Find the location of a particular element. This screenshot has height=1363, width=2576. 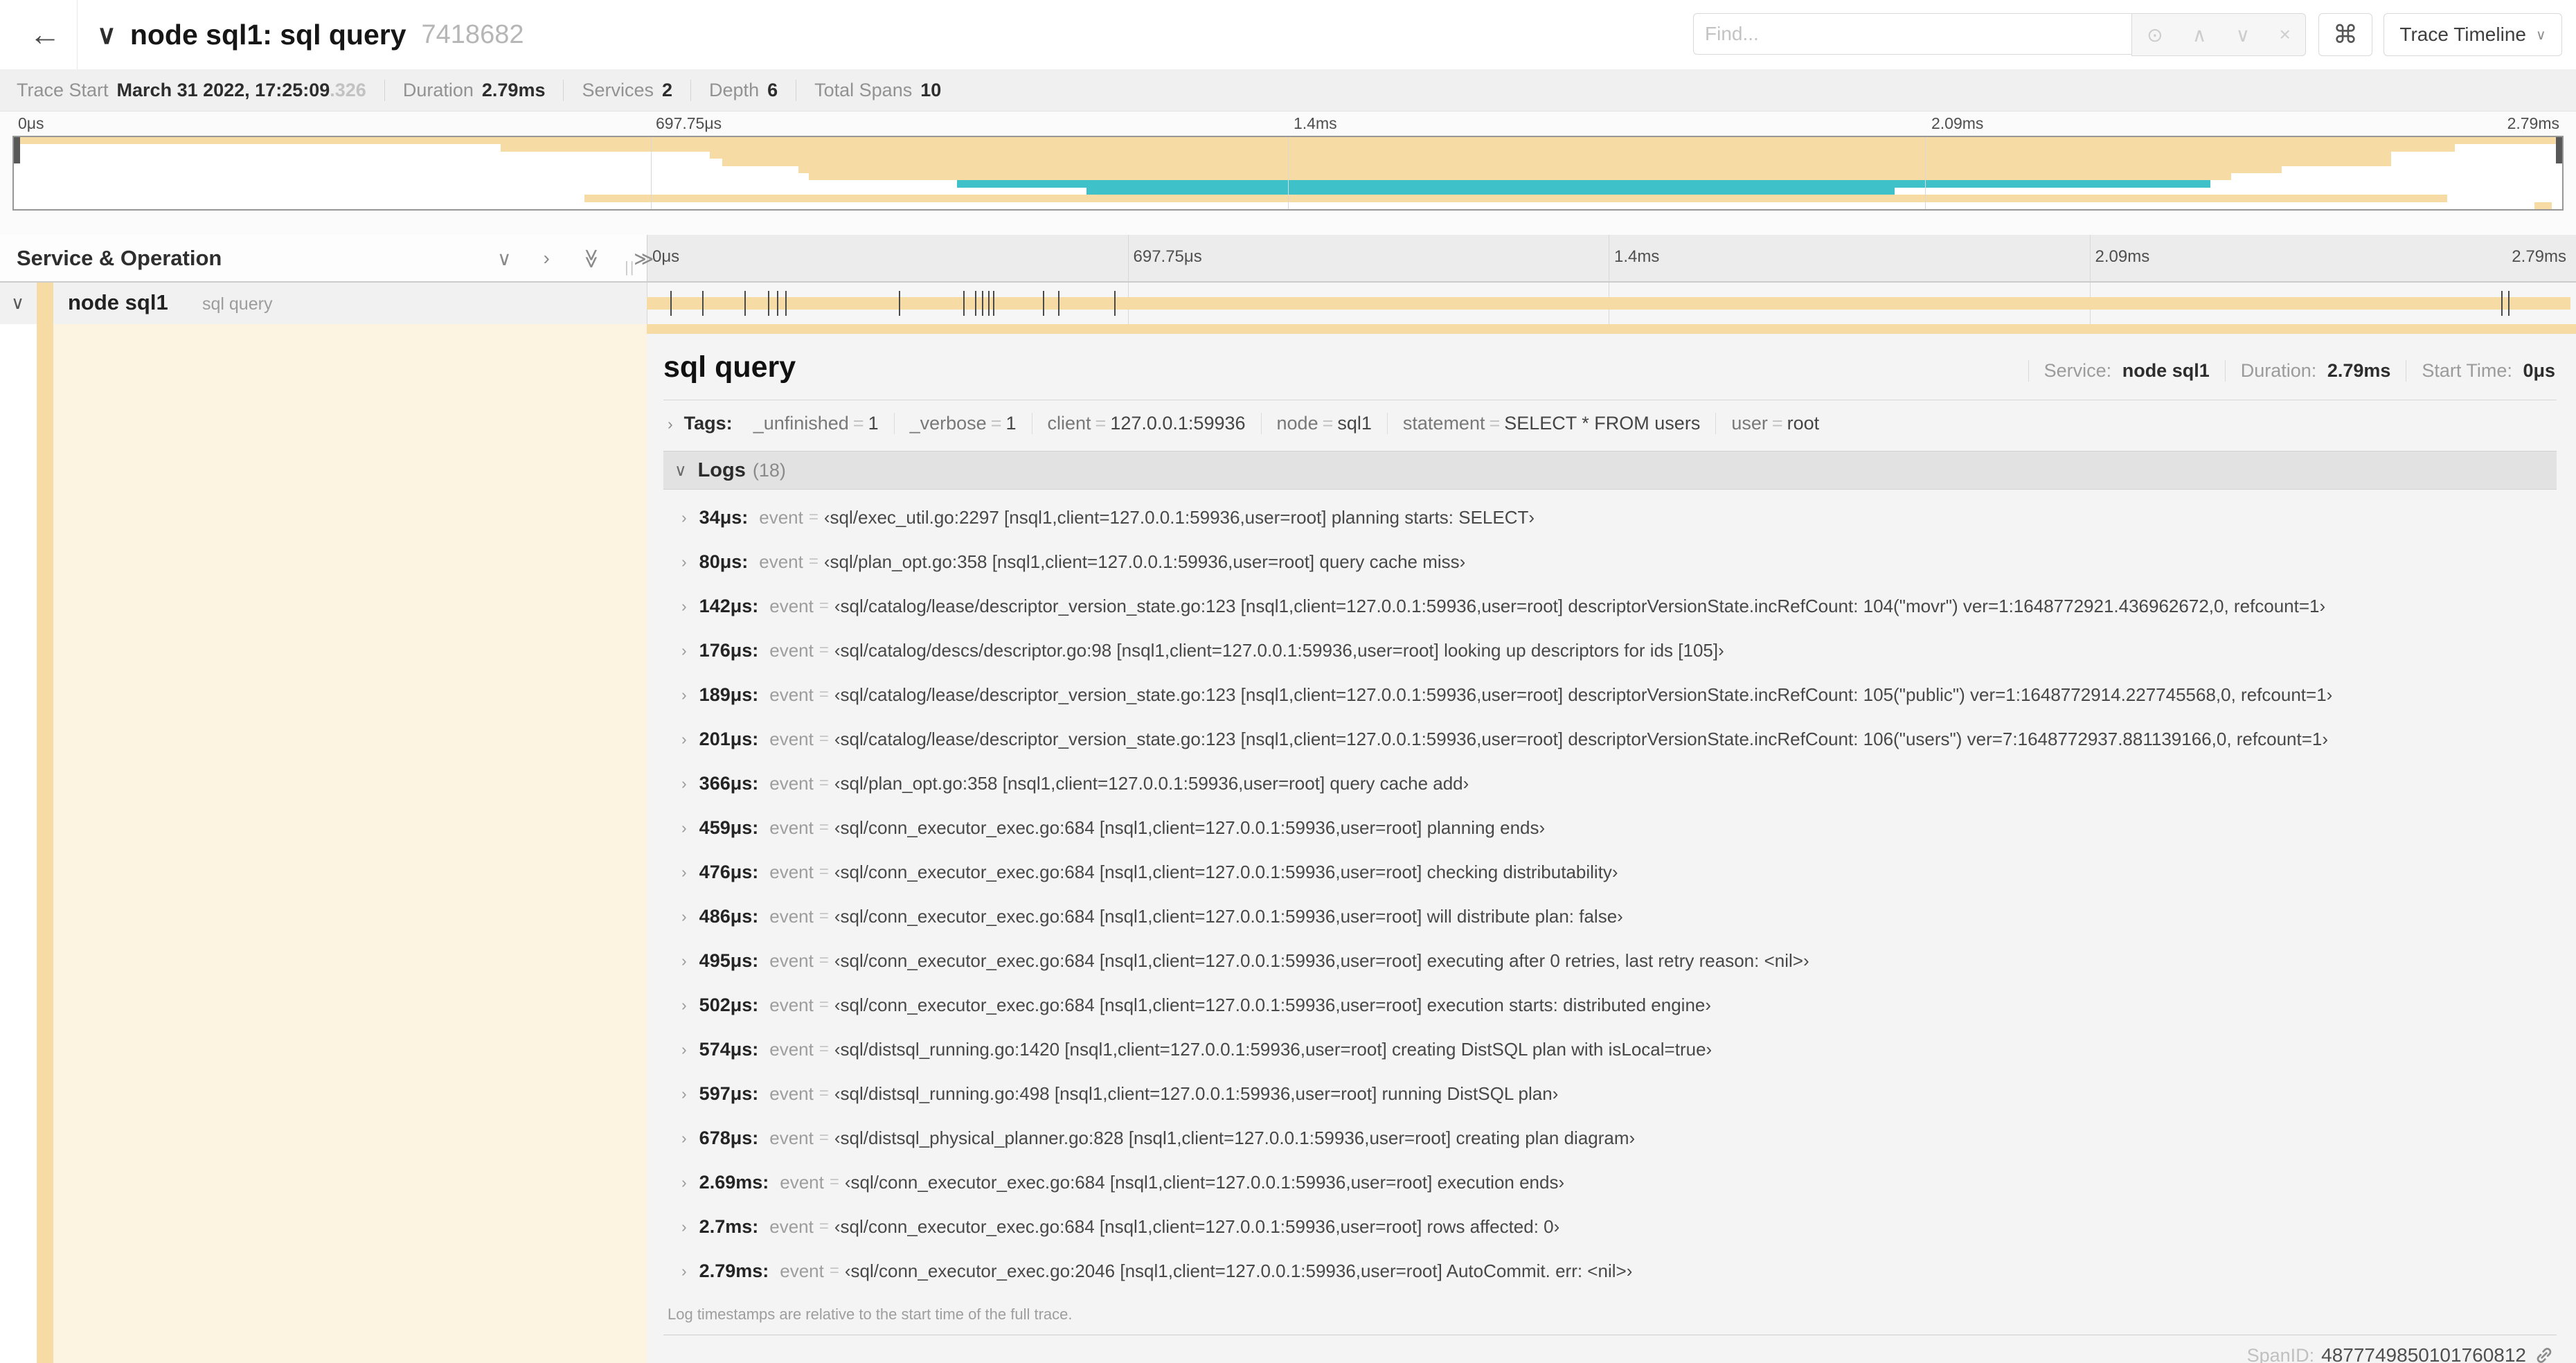

trace-view-selector: Trace Timeline ∨ is located at coordinates (2472, 34).